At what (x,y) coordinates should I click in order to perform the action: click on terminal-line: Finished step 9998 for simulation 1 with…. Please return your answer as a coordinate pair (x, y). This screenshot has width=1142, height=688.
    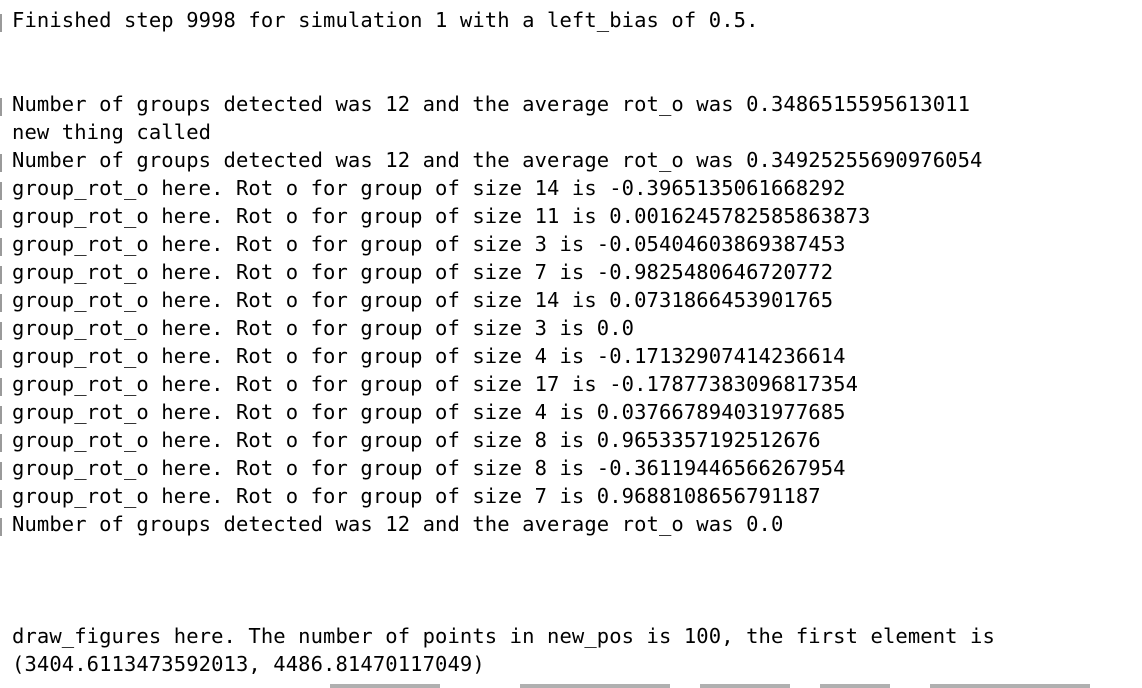
    Looking at the image, I should click on (385, 20).